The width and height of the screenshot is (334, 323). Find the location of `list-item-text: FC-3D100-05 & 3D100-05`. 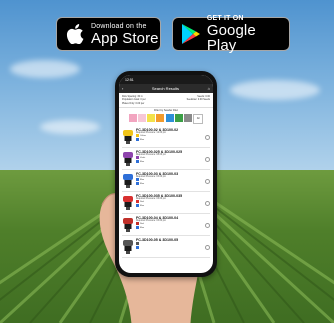

list-item-text: FC-3D100-05 & 3D100-05 is located at coordinates (170, 247).